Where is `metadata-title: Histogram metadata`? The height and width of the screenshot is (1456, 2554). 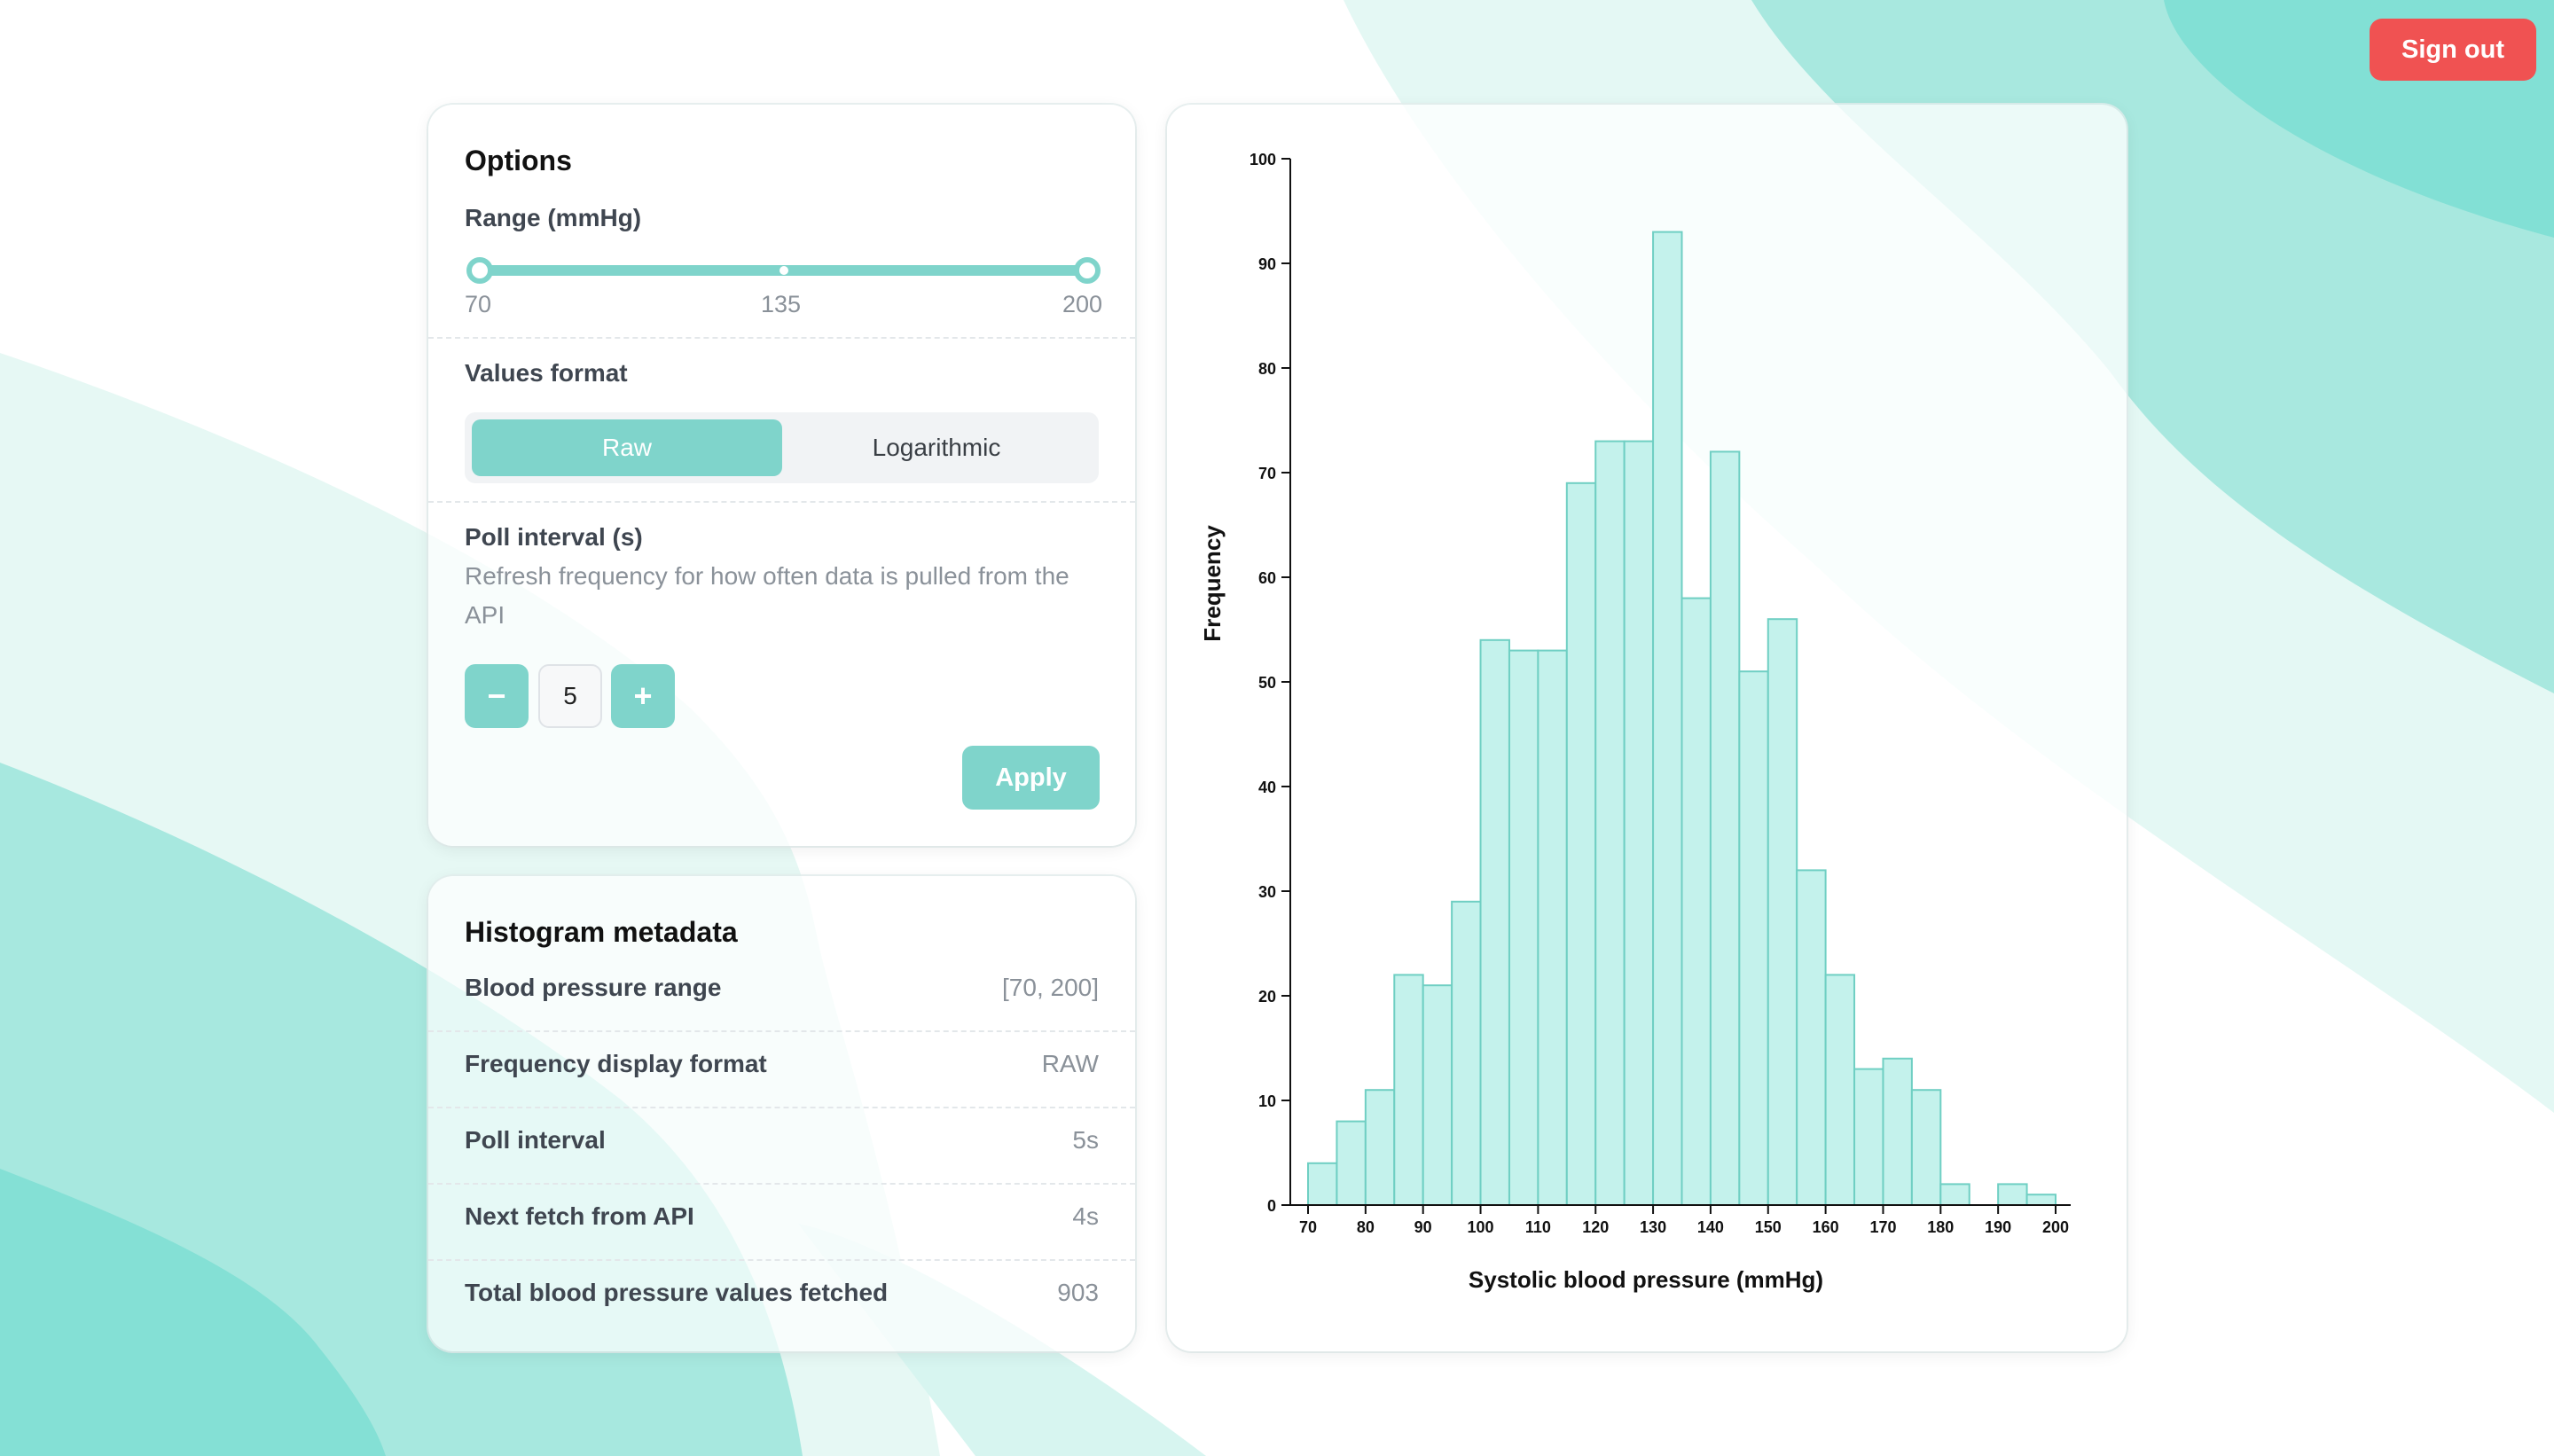 metadata-title: Histogram metadata is located at coordinates (601, 932).